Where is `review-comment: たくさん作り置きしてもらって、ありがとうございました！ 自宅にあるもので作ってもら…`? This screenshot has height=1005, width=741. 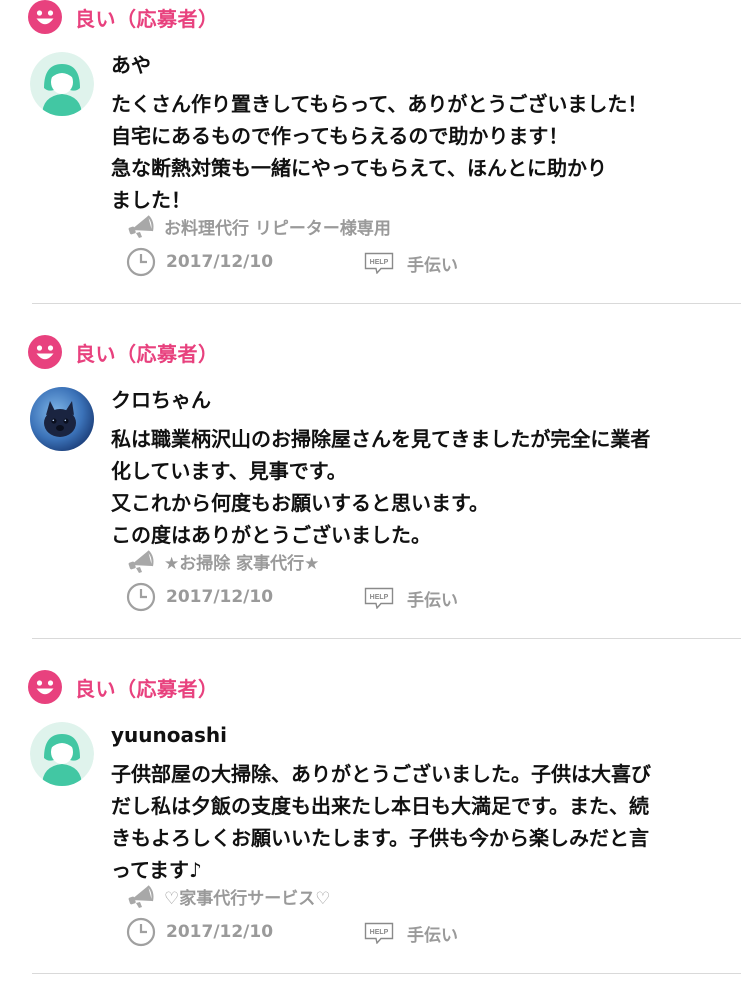 review-comment: たくさん作り置きしてもらって、ありがとうございました！ 自宅にあるもので作ってもら… is located at coordinates (421, 152).